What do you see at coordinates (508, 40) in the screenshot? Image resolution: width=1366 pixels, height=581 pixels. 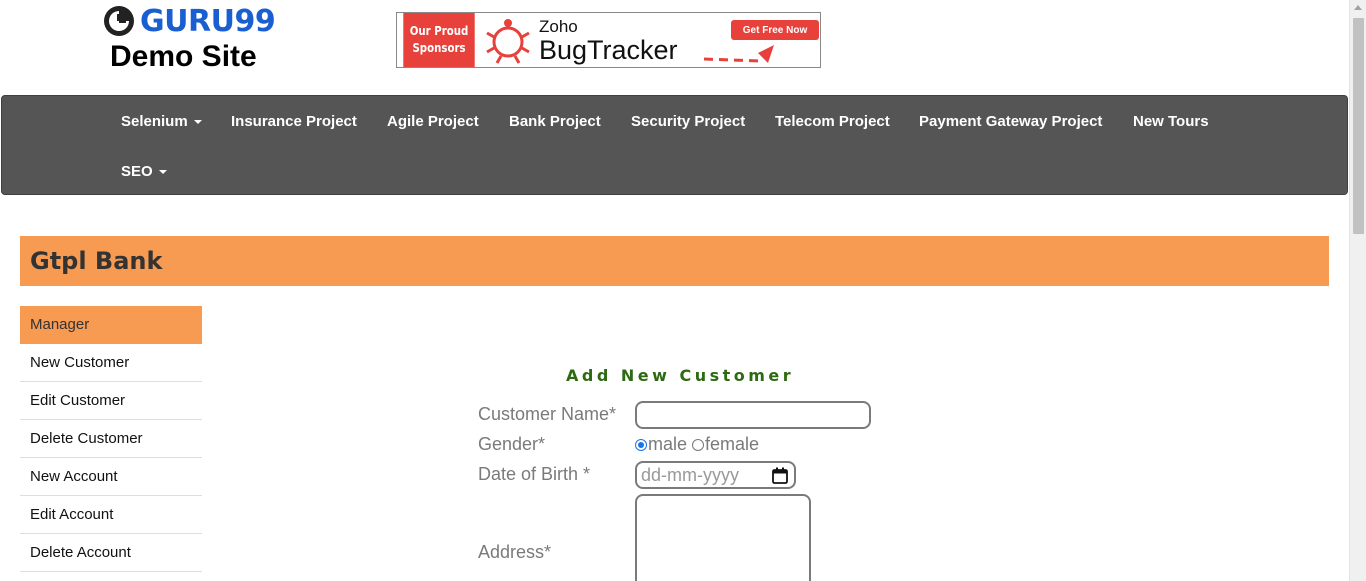 I see `bug-icon` at bounding box center [508, 40].